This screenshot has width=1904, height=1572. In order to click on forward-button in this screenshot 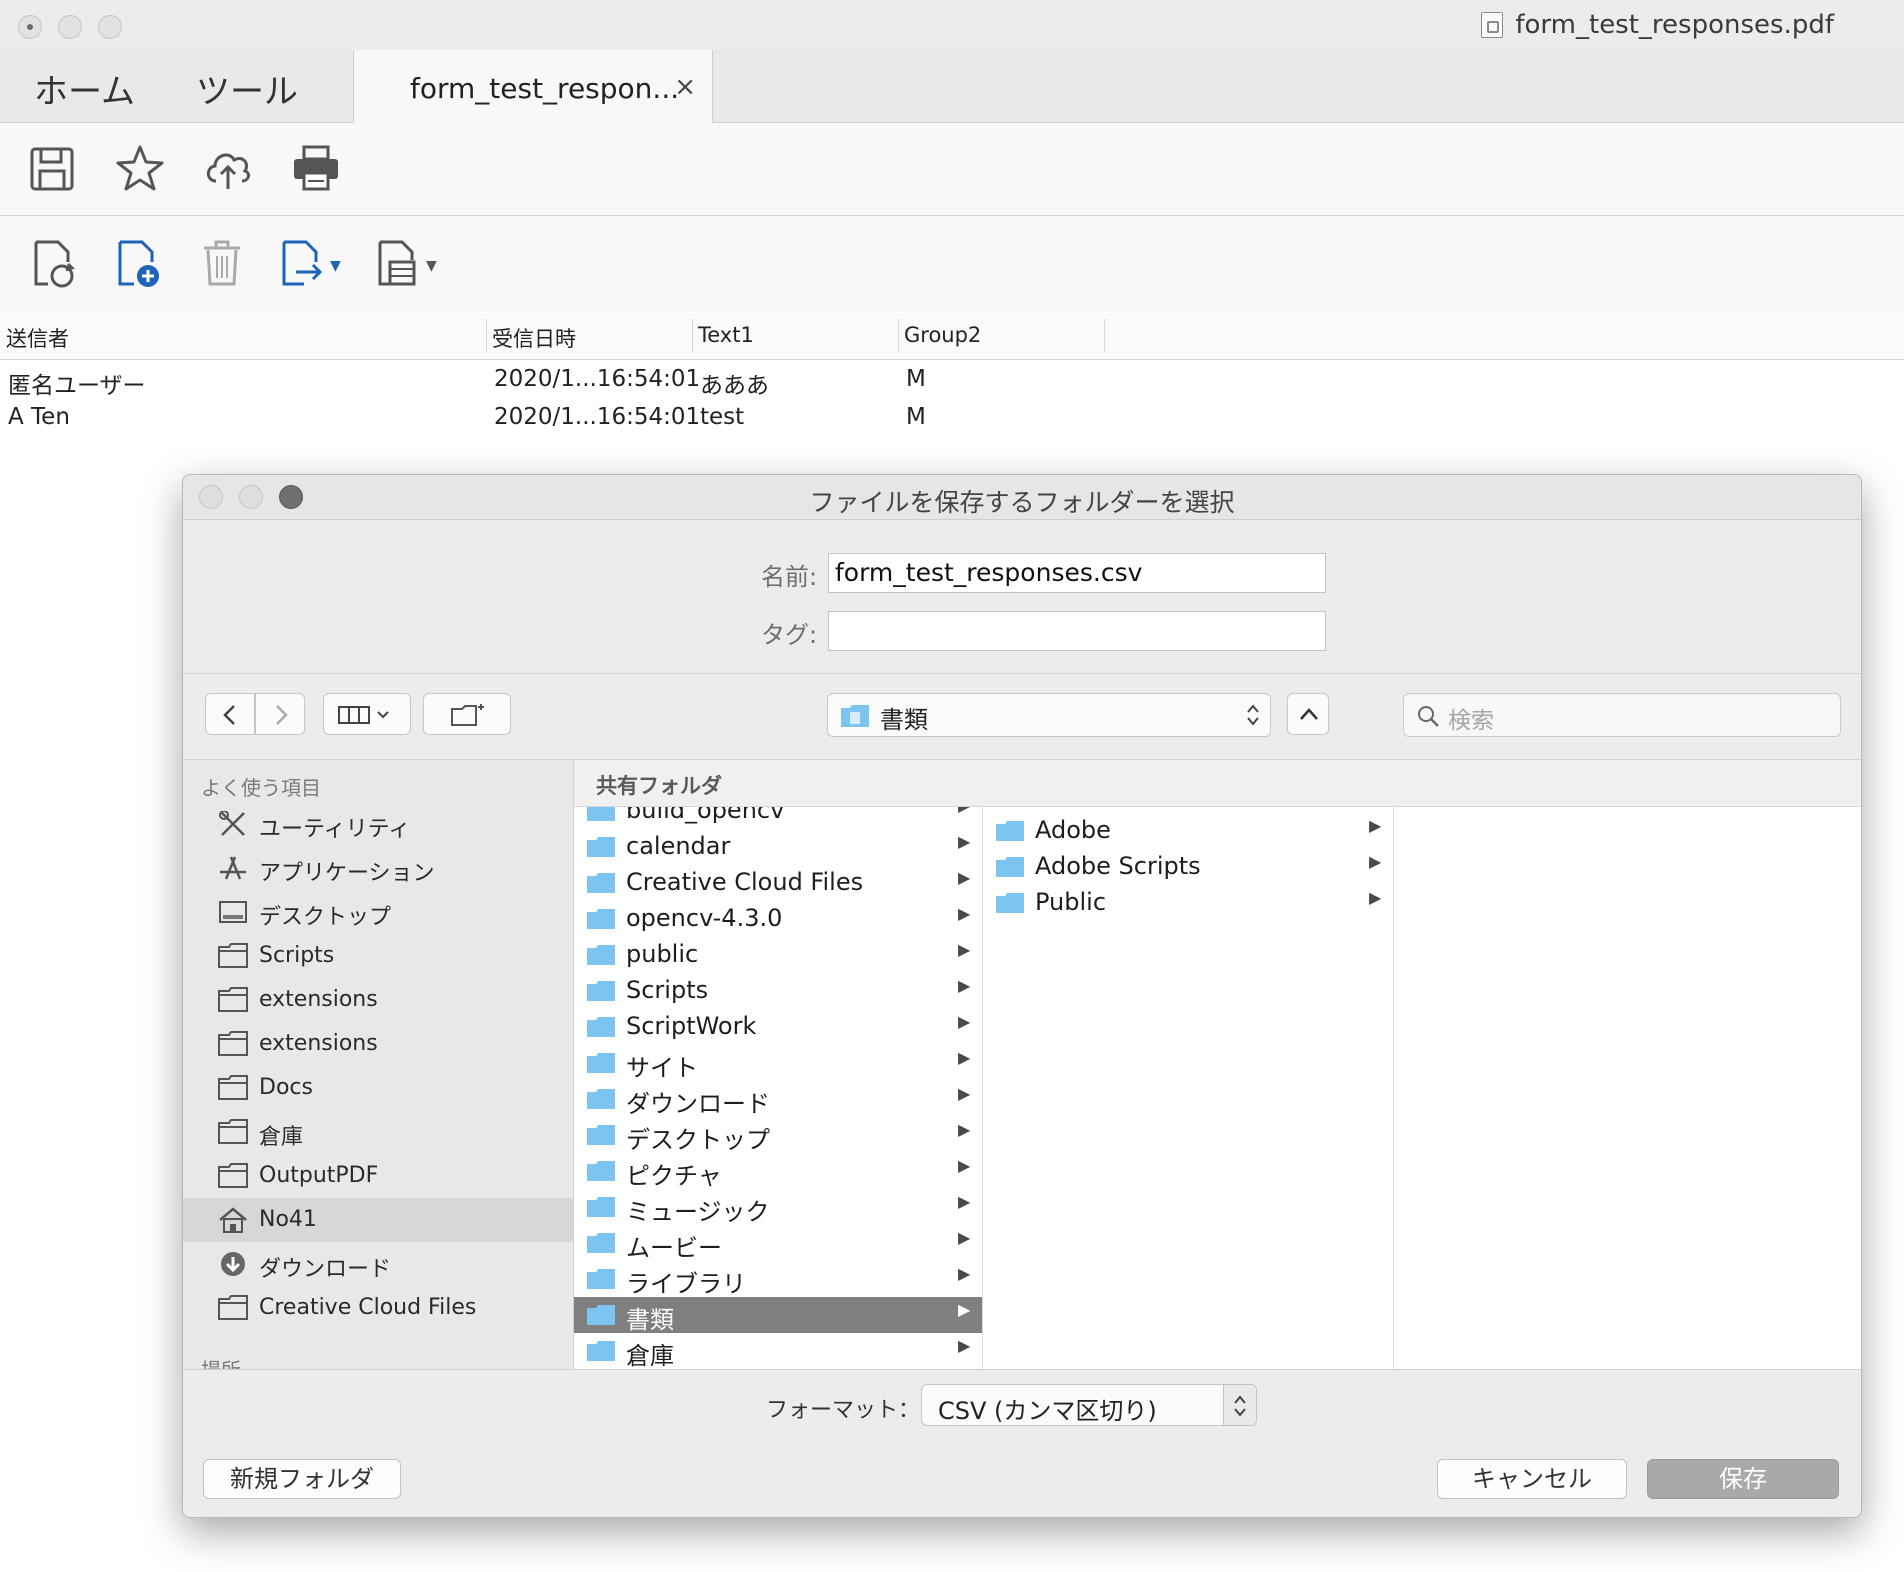, I will do `click(280, 714)`.